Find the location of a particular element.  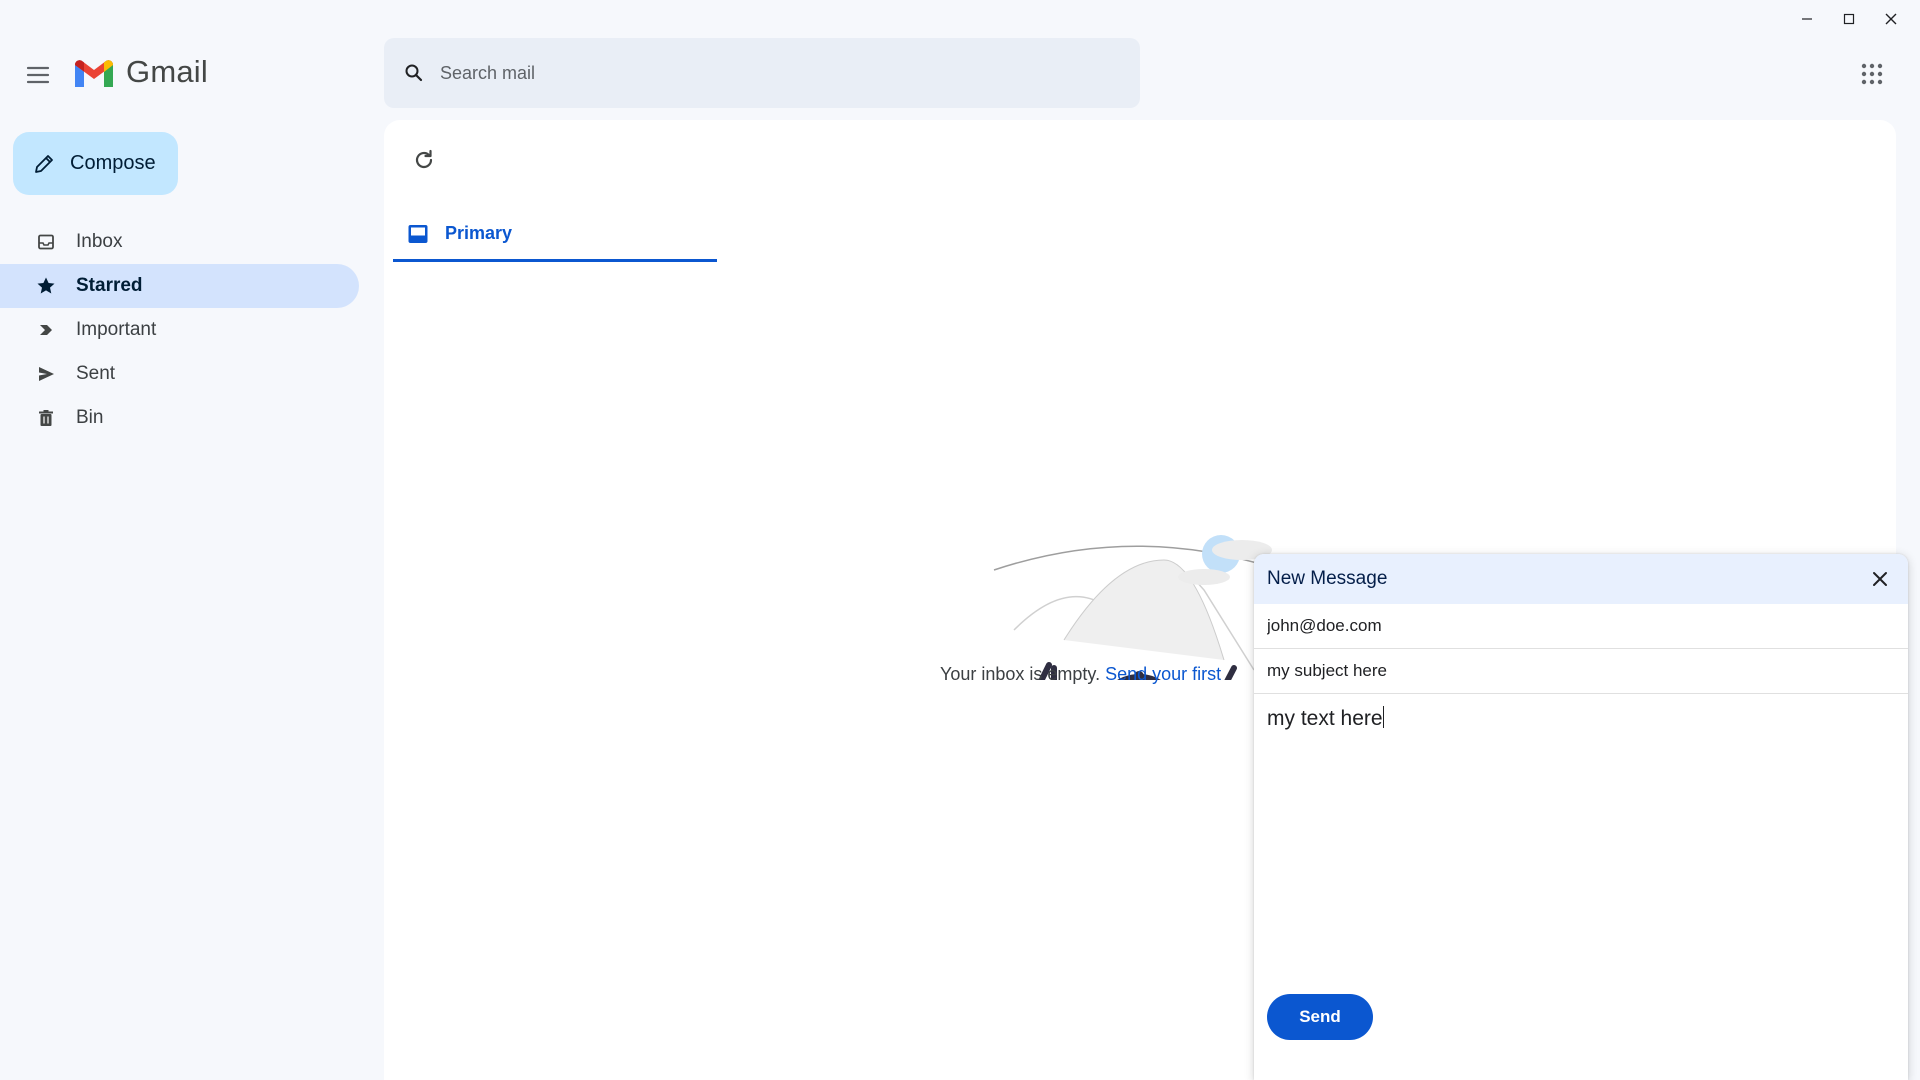

to-field is located at coordinates (1581, 626).